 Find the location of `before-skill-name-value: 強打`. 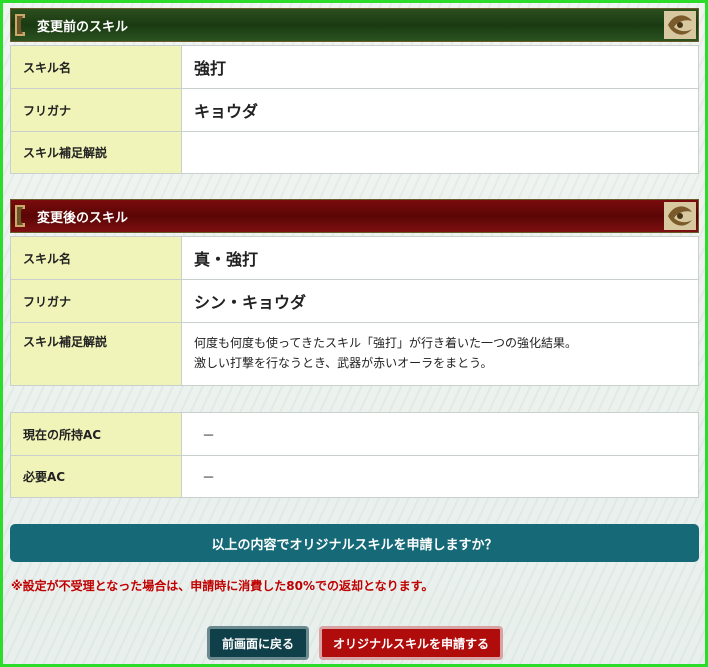

before-skill-name-value: 強打 is located at coordinates (440, 67).